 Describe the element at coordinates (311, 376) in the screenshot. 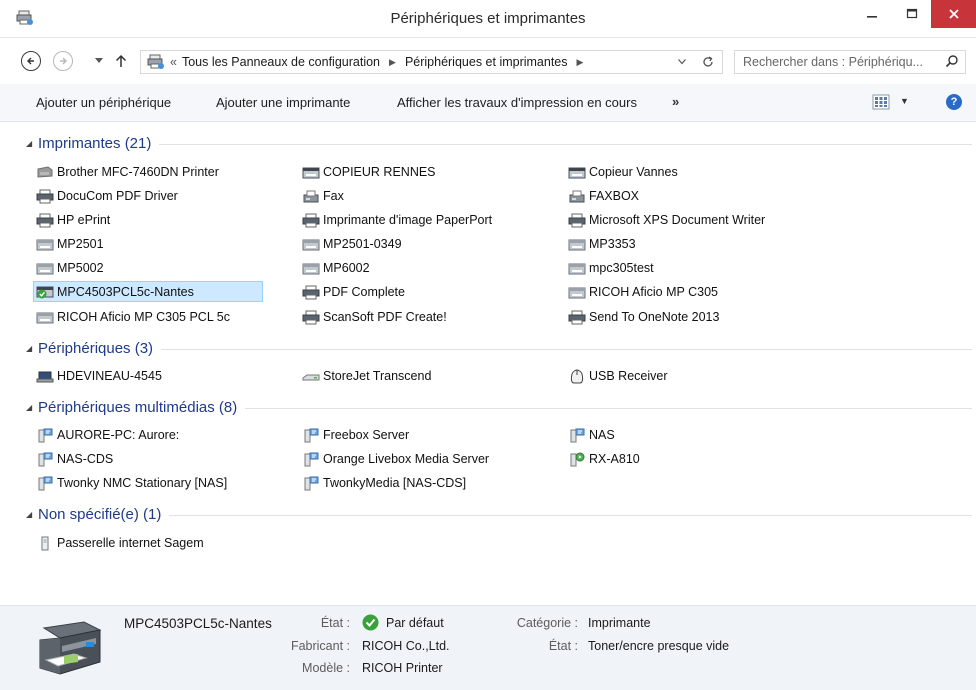

I see `drive-icon` at that location.